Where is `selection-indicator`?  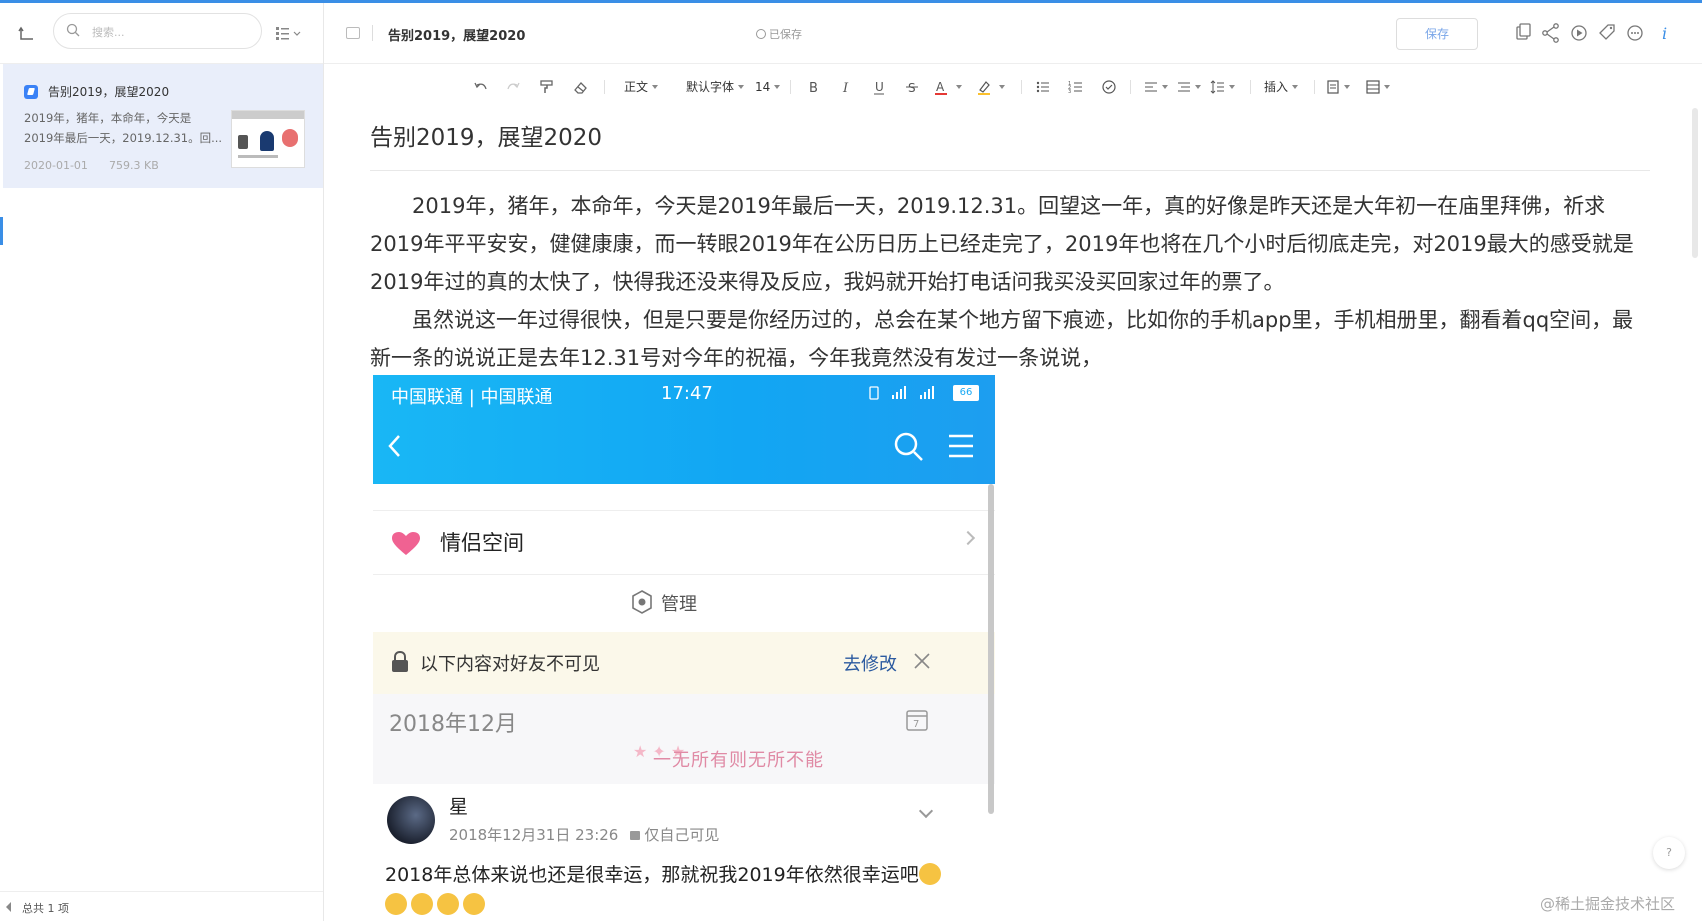 selection-indicator is located at coordinates (1, 231).